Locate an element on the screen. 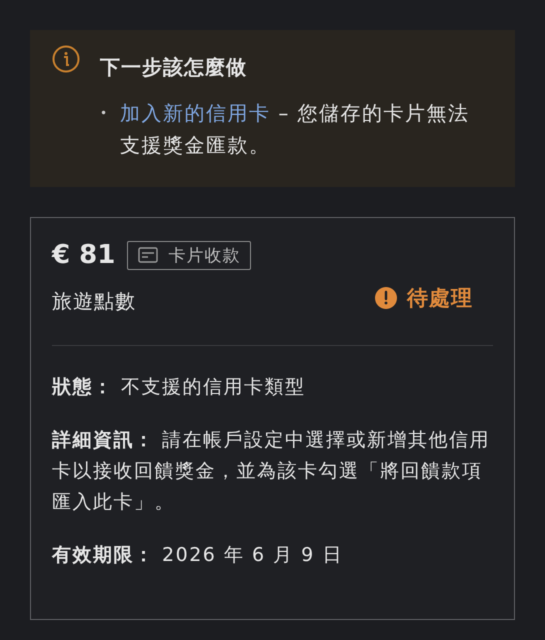  next-step-text: 加入新的信用卡 – 您儲存的卡片無法支援獎金匯款。 is located at coordinates (295, 129).